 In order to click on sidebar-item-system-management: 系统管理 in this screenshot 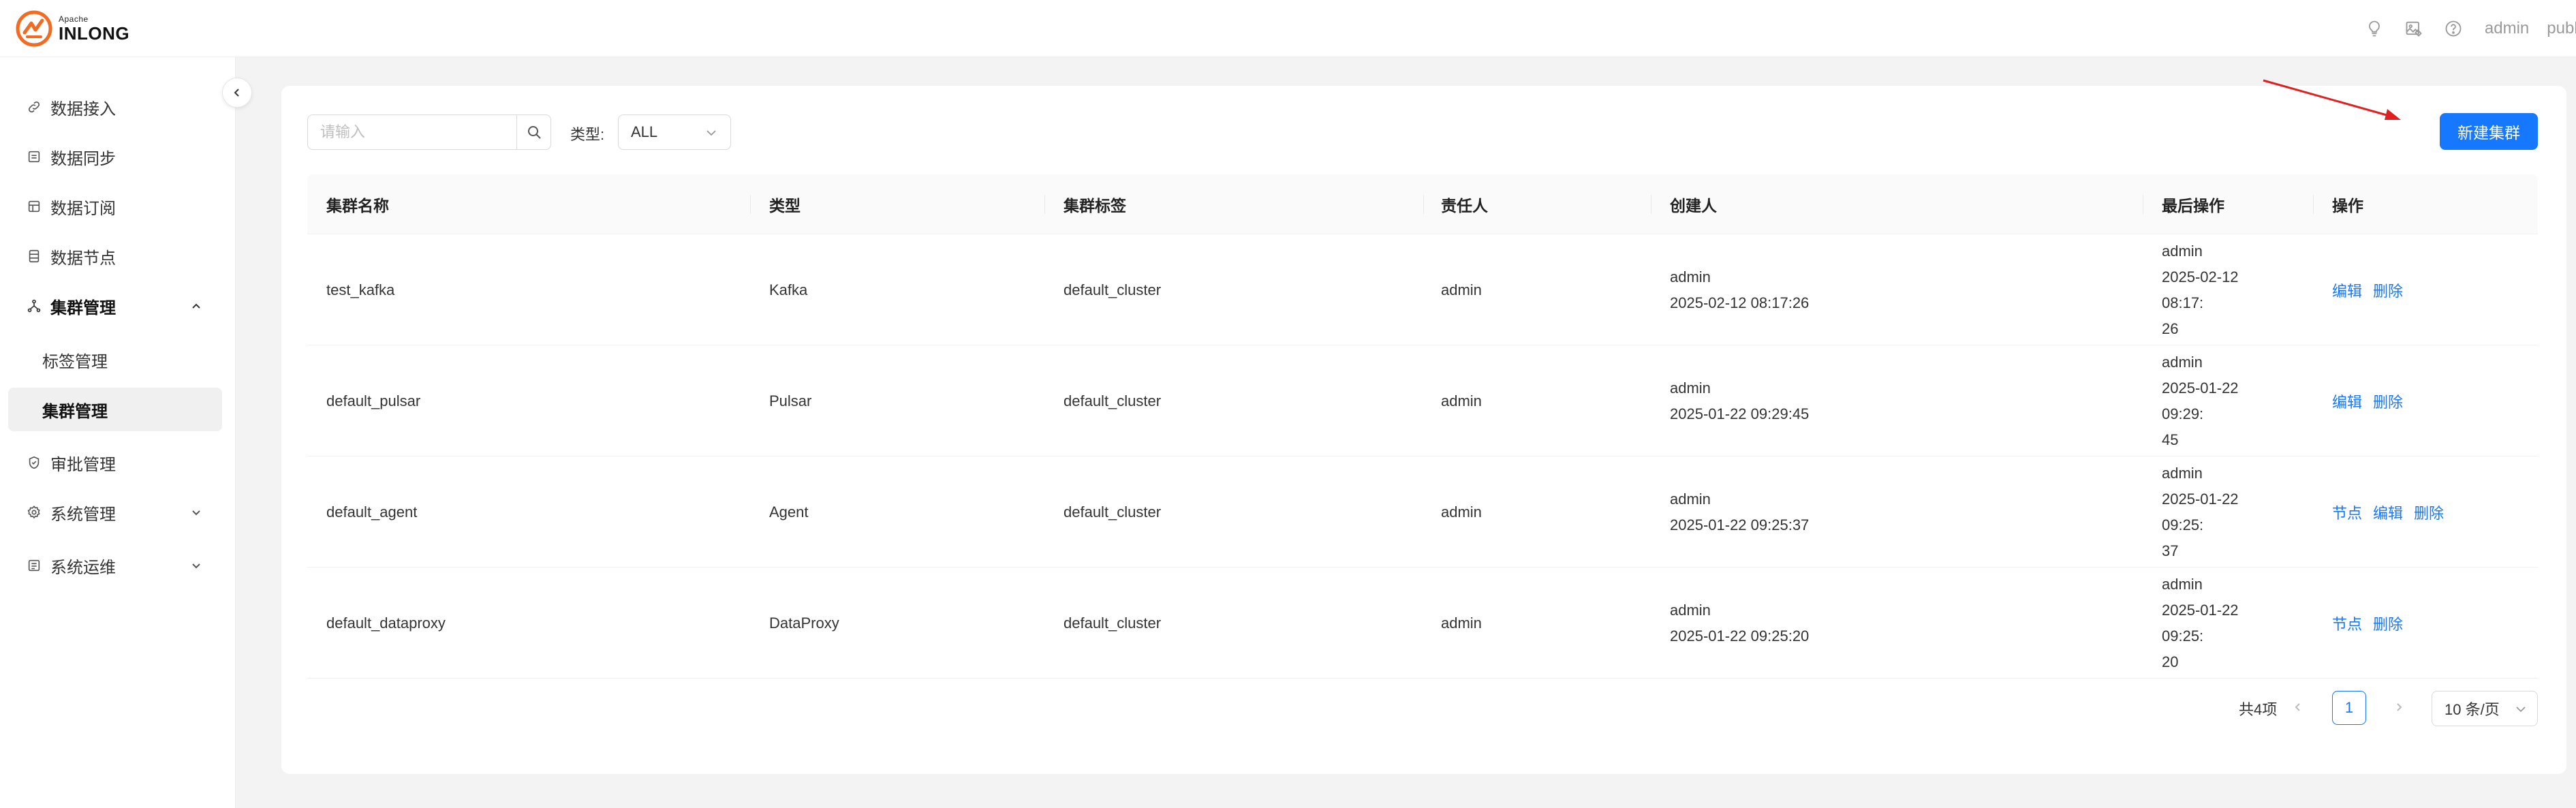, I will do `click(115, 512)`.